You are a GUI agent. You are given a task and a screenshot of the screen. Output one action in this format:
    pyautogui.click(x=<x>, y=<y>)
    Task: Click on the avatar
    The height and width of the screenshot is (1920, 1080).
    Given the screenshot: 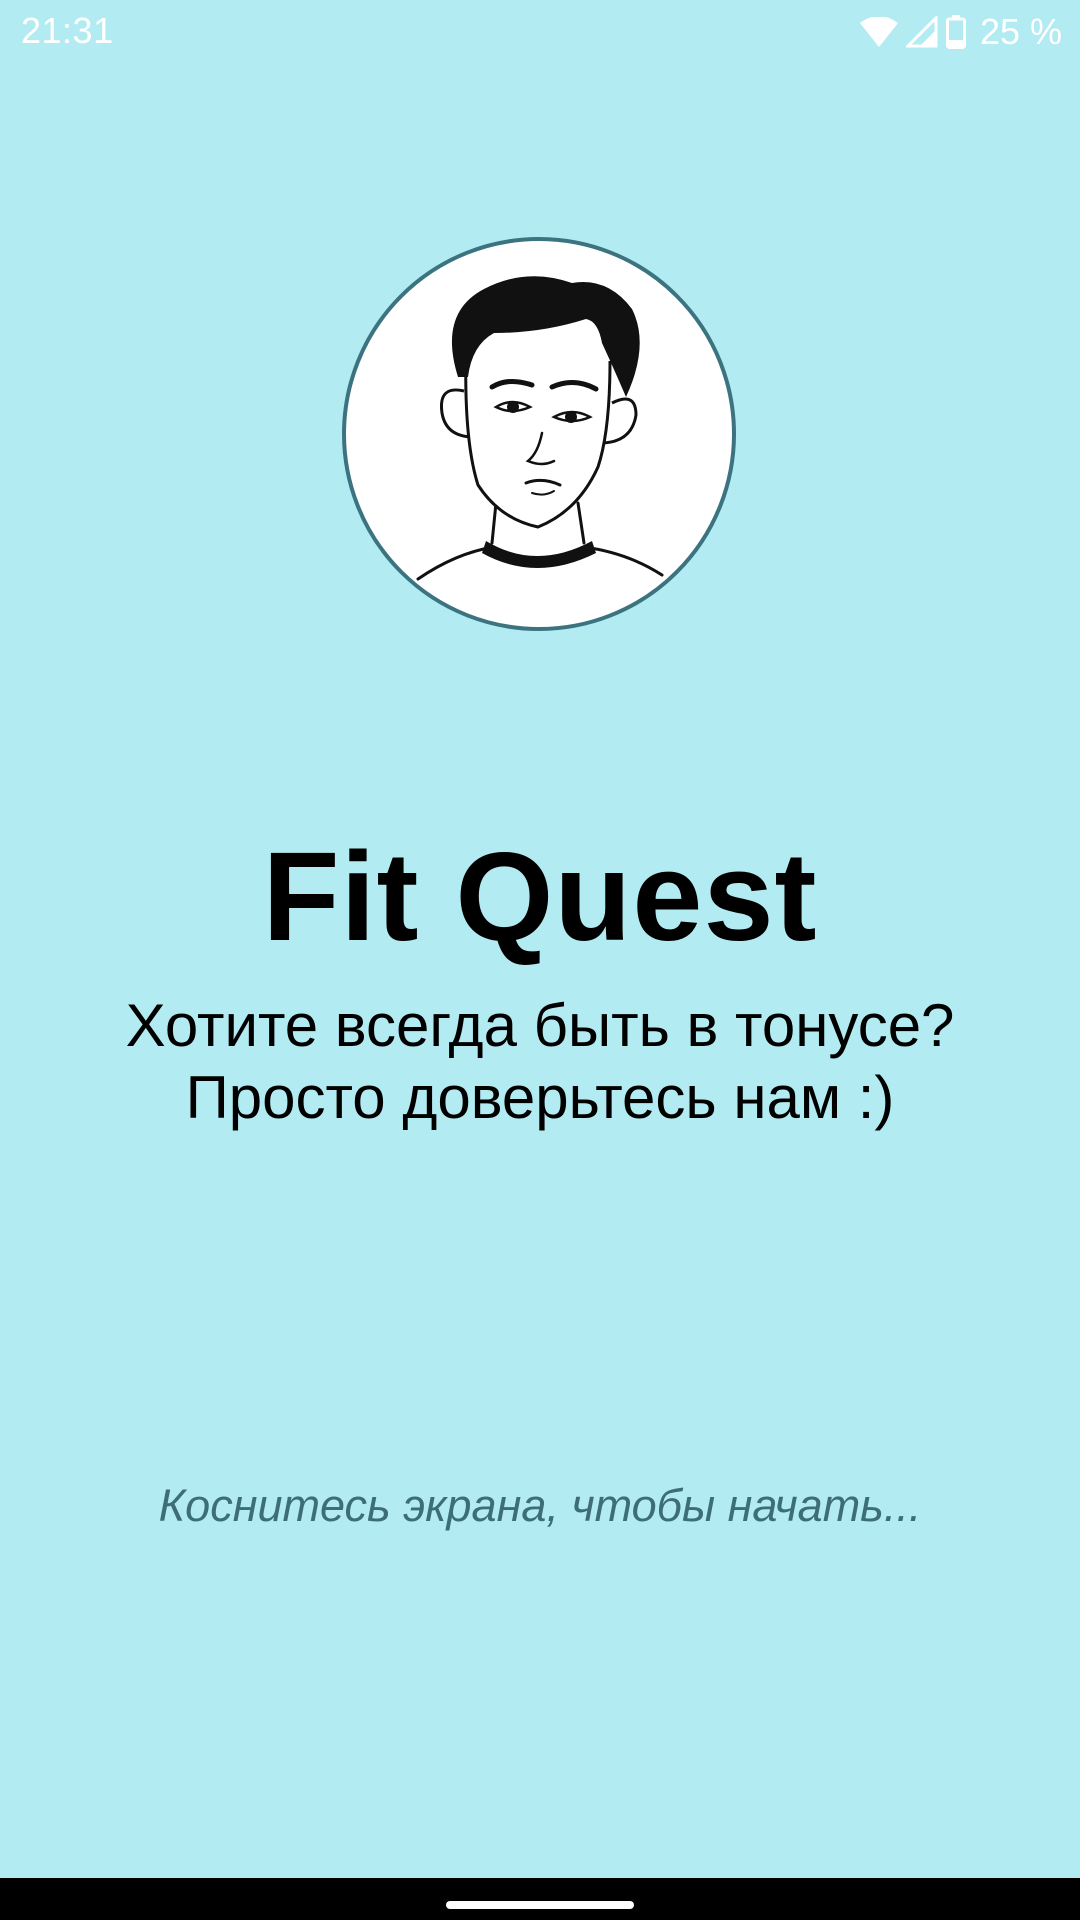 What is the action you would take?
    pyautogui.click(x=539, y=434)
    